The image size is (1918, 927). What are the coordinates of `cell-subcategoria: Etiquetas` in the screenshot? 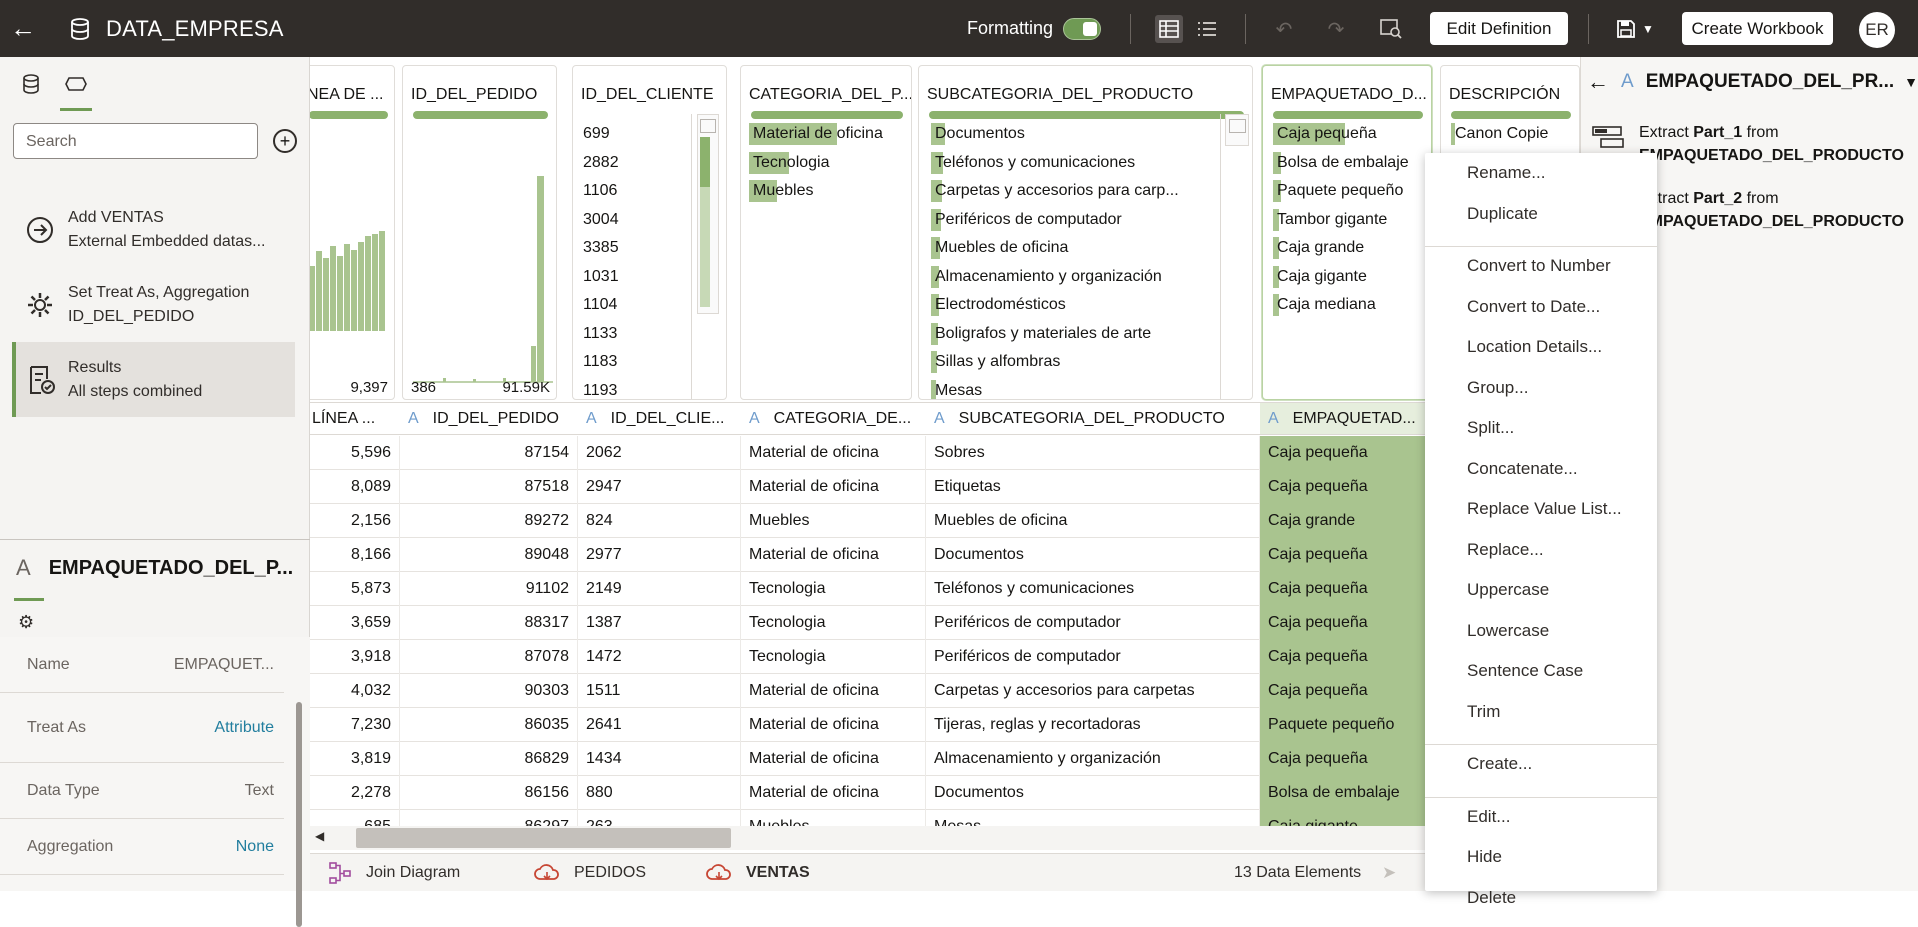 It's located at (1093, 487).